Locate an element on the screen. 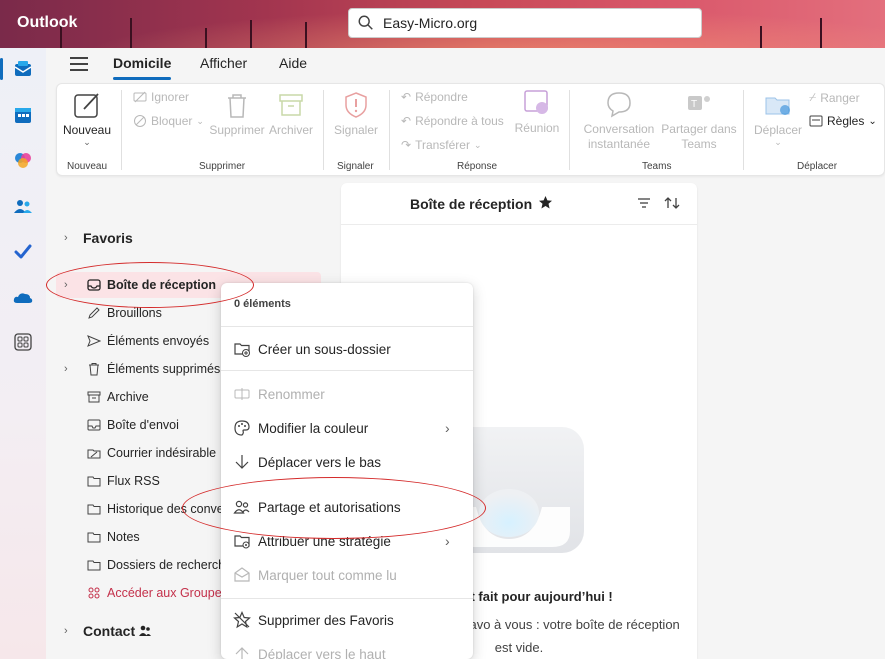 This screenshot has height=659, width=885. forward-icon: ↷ is located at coordinates (406, 145).